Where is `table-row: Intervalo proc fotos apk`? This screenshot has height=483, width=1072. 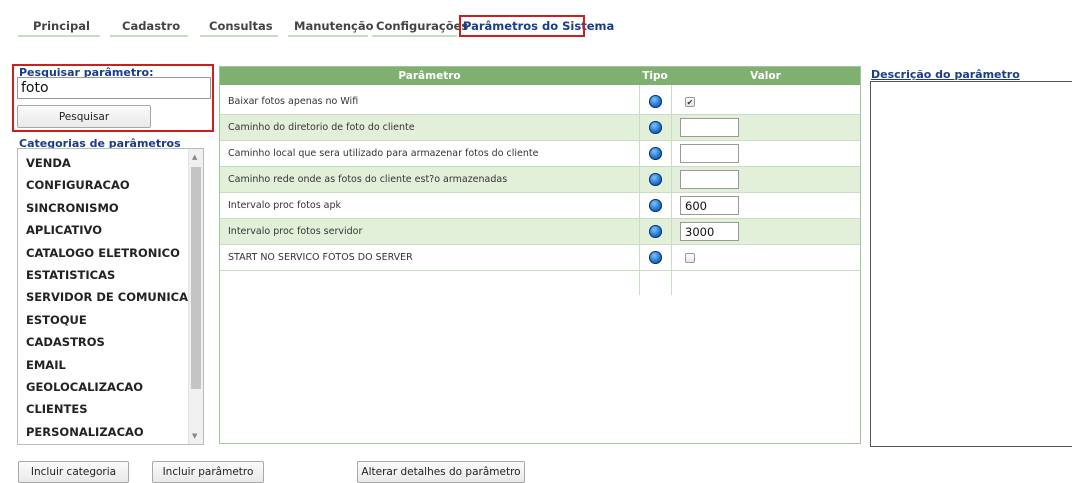
table-row: Intervalo proc fotos apk is located at coordinates (540, 206).